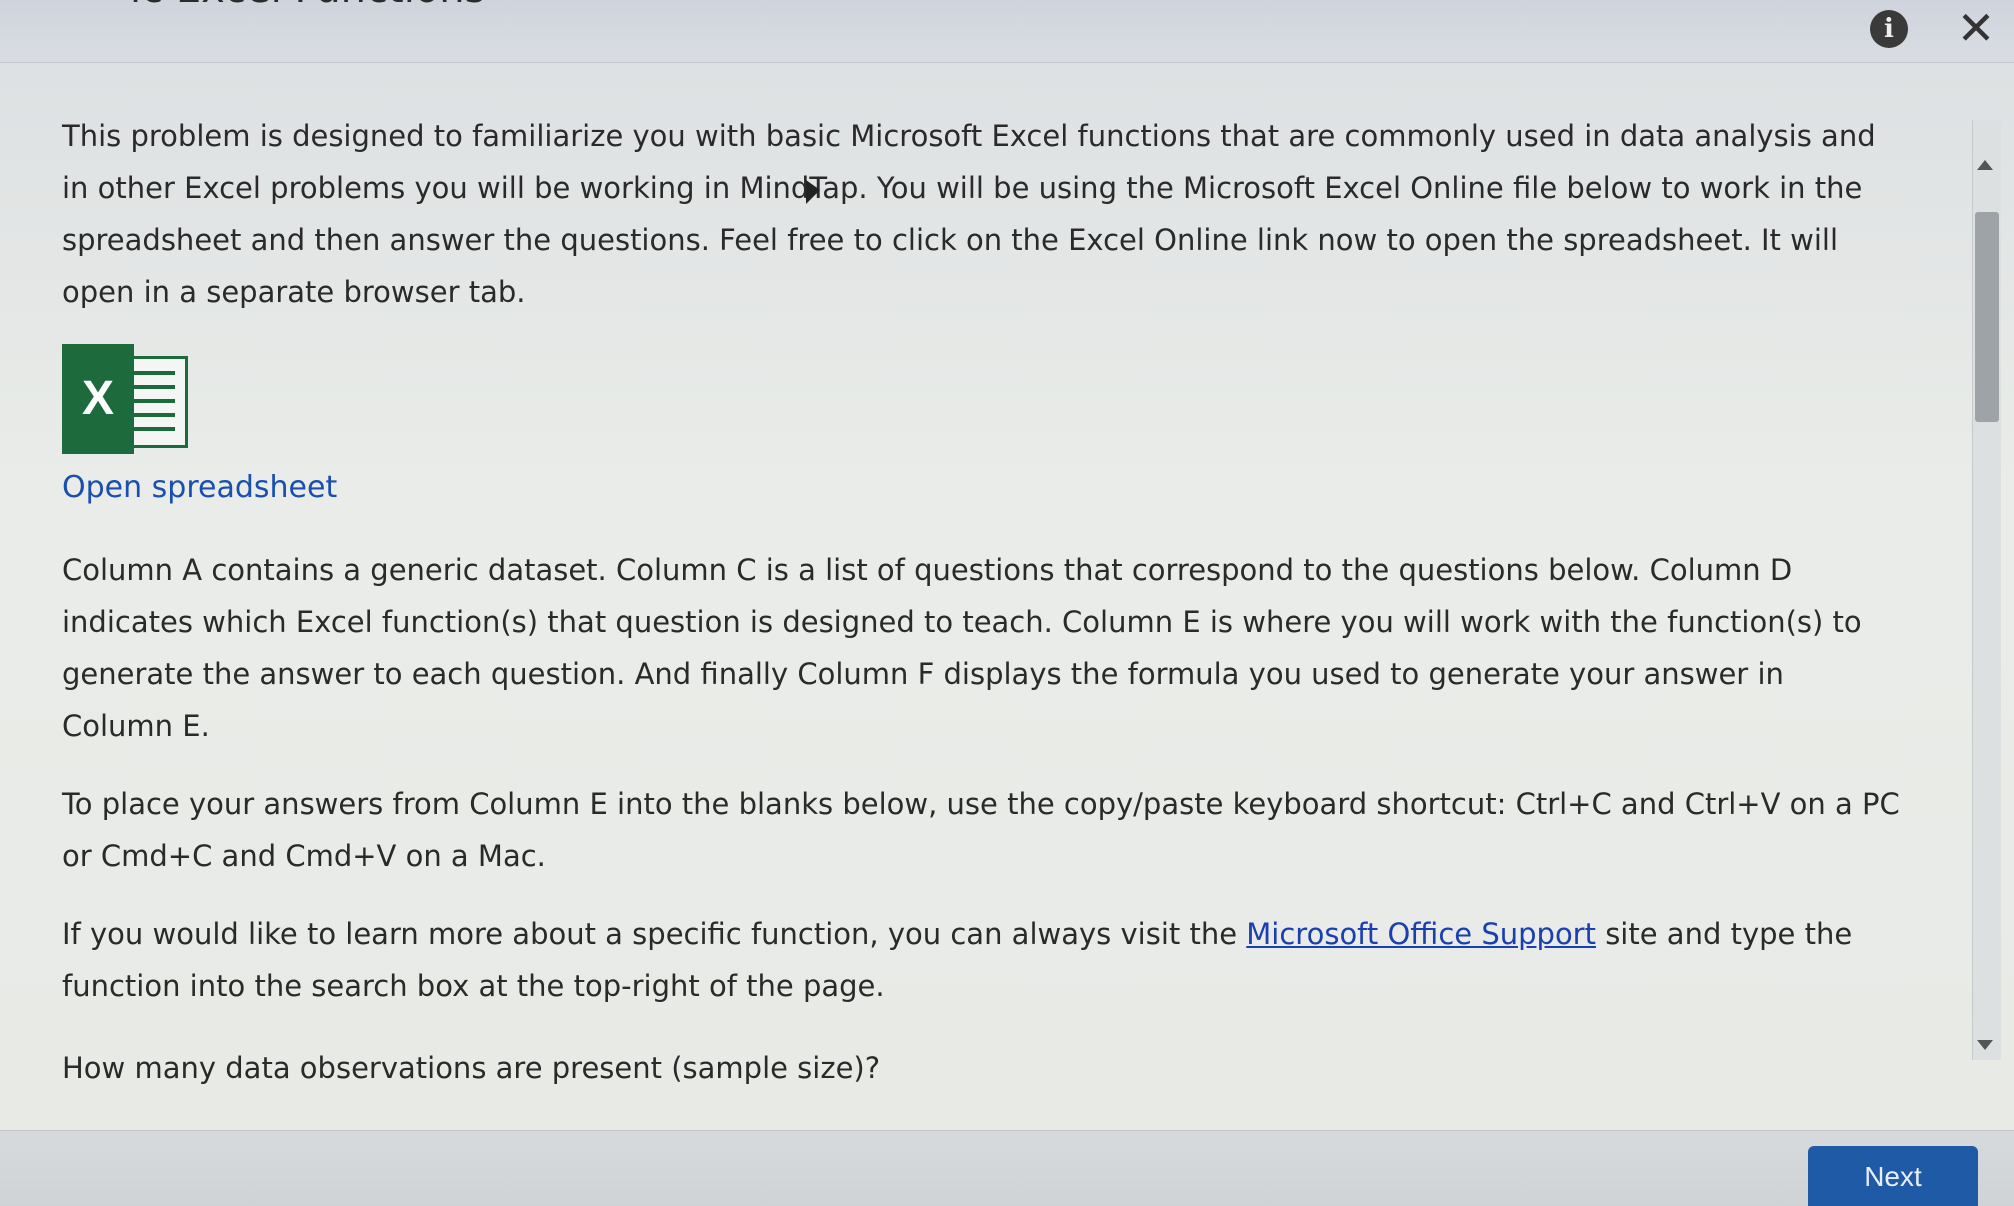 This screenshot has height=1206, width=2014. What do you see at coordinates (813, 192) in the screenshot?
I see `mouse-cursor-icon` at bounding box center [813, 192].